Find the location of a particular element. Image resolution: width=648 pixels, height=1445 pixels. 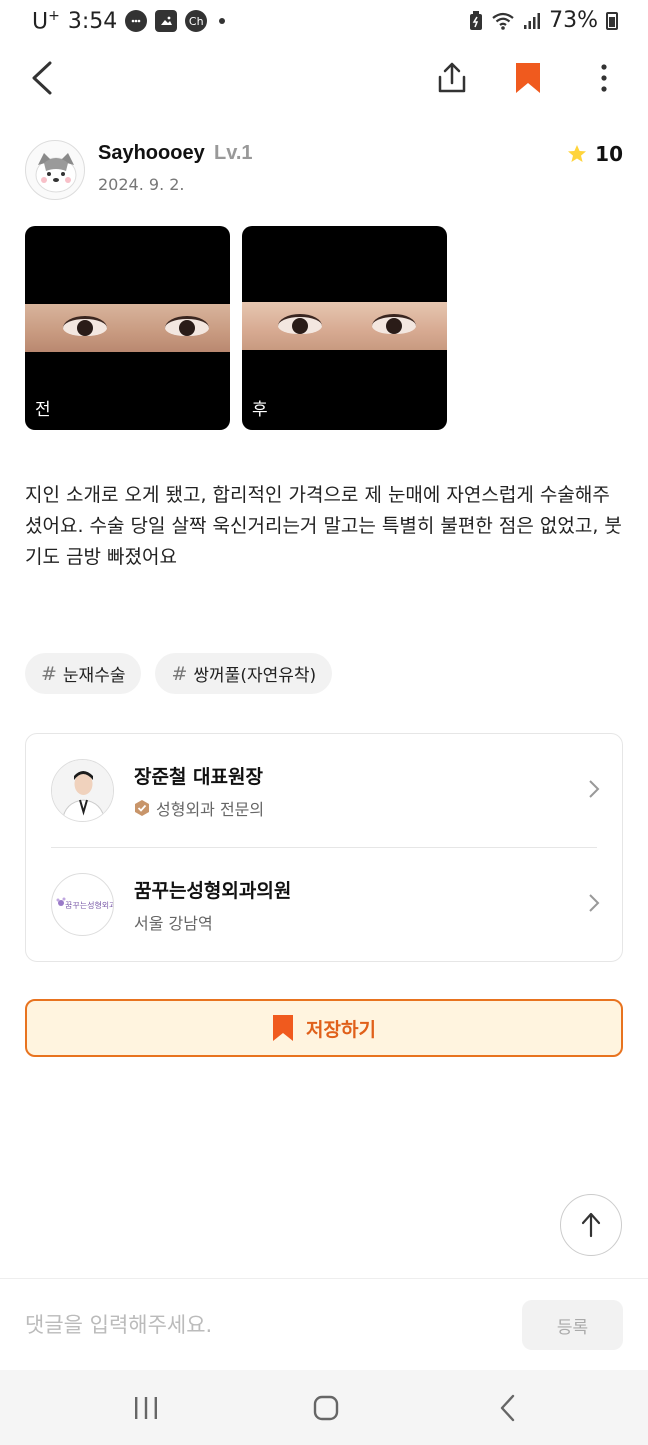

author-header: Sayhoooey Lv.1 2024. 9. 2. 10 is located at coordinates (324, 171).